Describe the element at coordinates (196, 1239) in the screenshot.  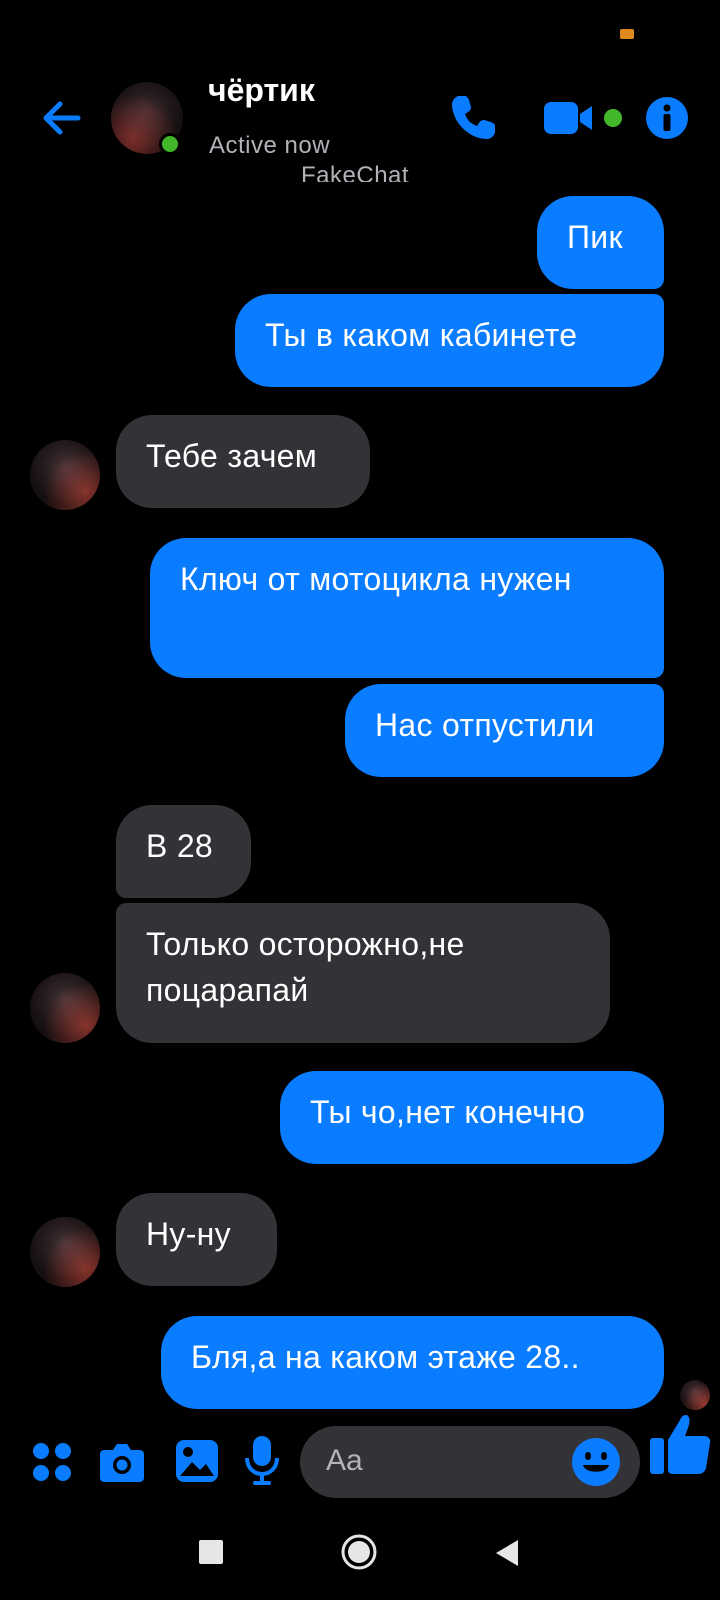
I see `message-bubble-incoming: Ну-ну` at that location.